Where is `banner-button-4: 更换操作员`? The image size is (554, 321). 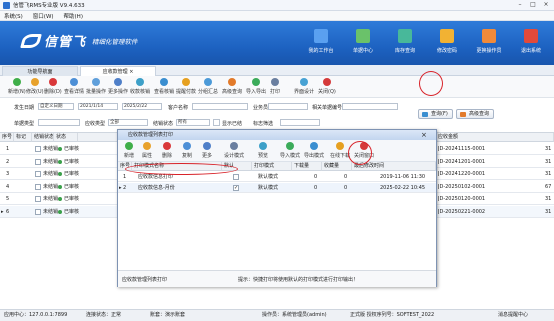 banner-button-4: 更换操作员 is located at coordinates (489, 41).